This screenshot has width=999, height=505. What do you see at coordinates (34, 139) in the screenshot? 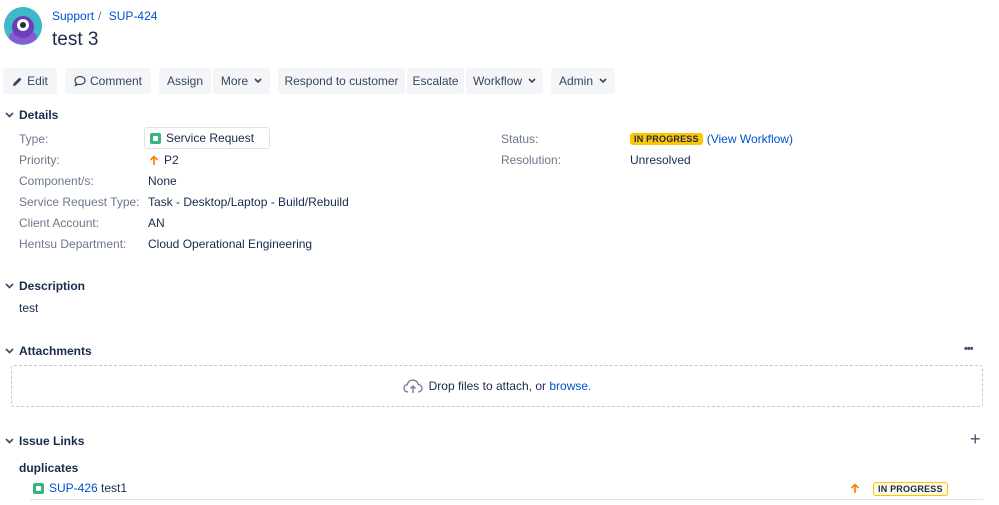
I see `type-label: Type:` at bounding box center [34, 139].